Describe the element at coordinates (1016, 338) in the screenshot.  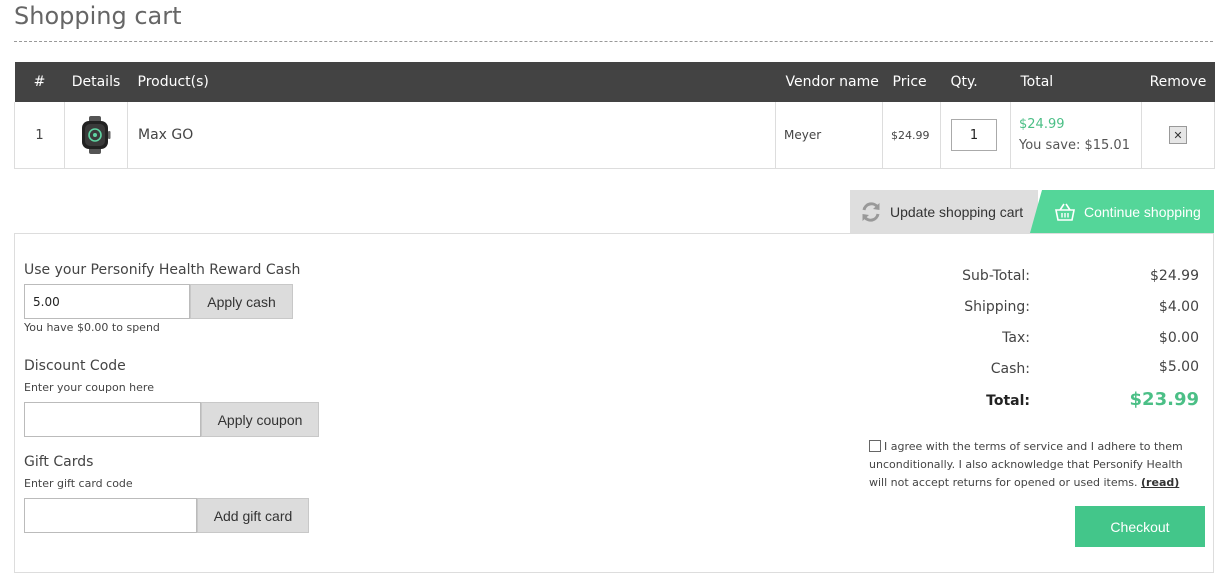
I see `tax-label: Tax:` at that location.